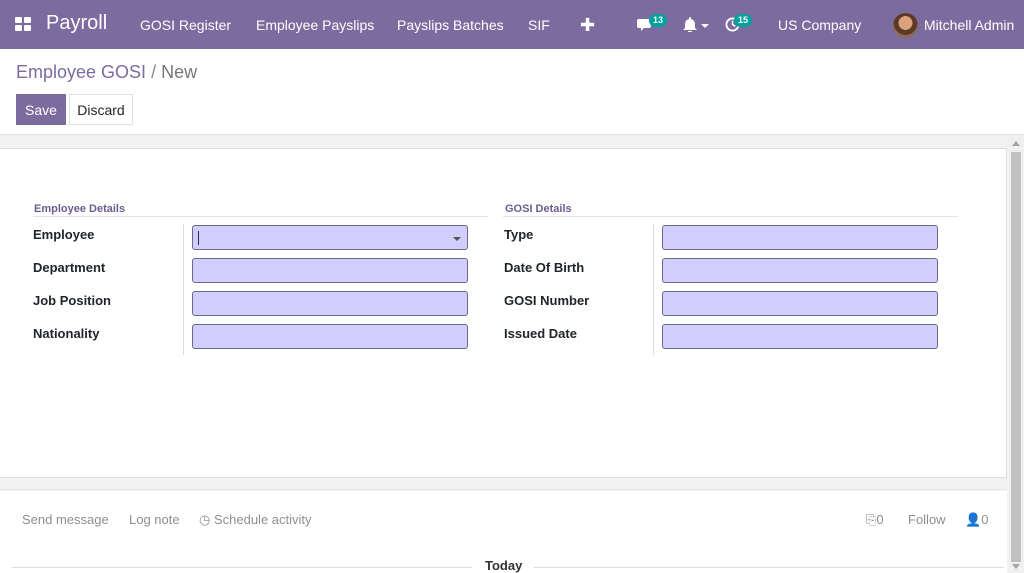  Describe the element at coordinates (800, 270) in the screenshot. I see `date-of-birth-input` at that location.